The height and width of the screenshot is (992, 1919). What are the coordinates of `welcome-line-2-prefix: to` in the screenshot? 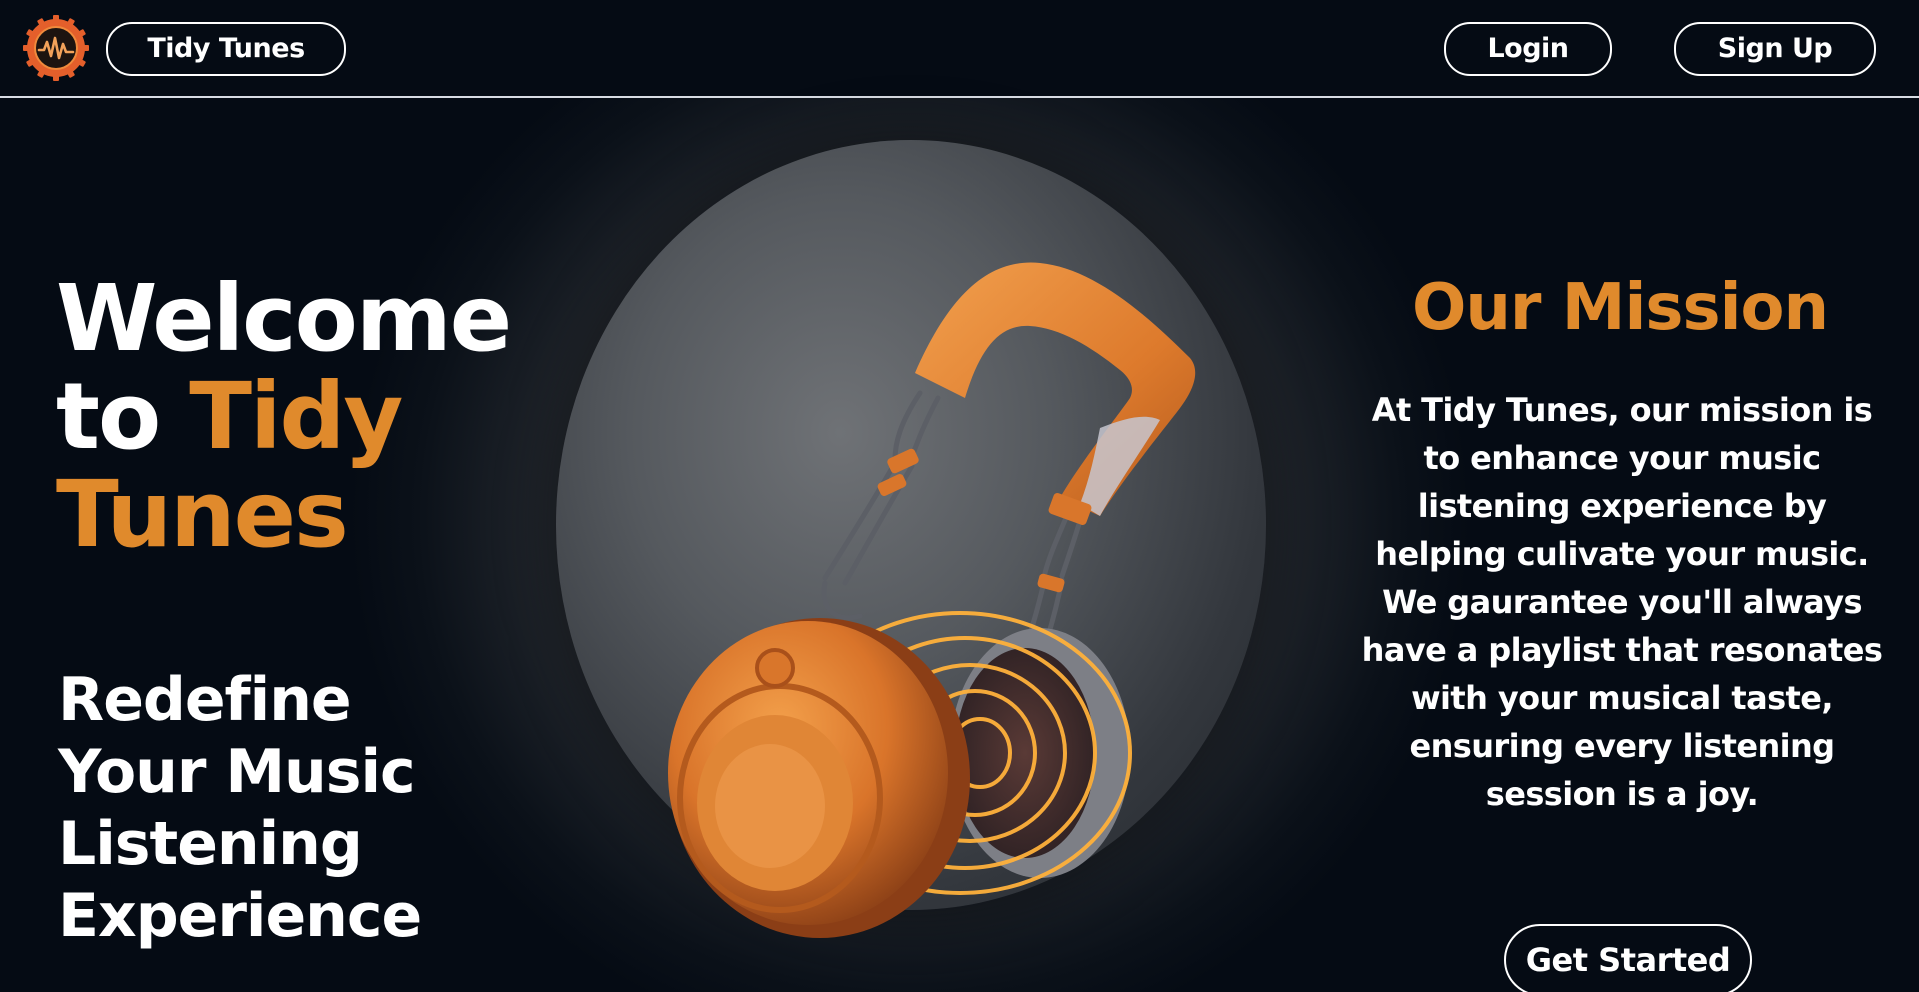 It's located at (123, 416).